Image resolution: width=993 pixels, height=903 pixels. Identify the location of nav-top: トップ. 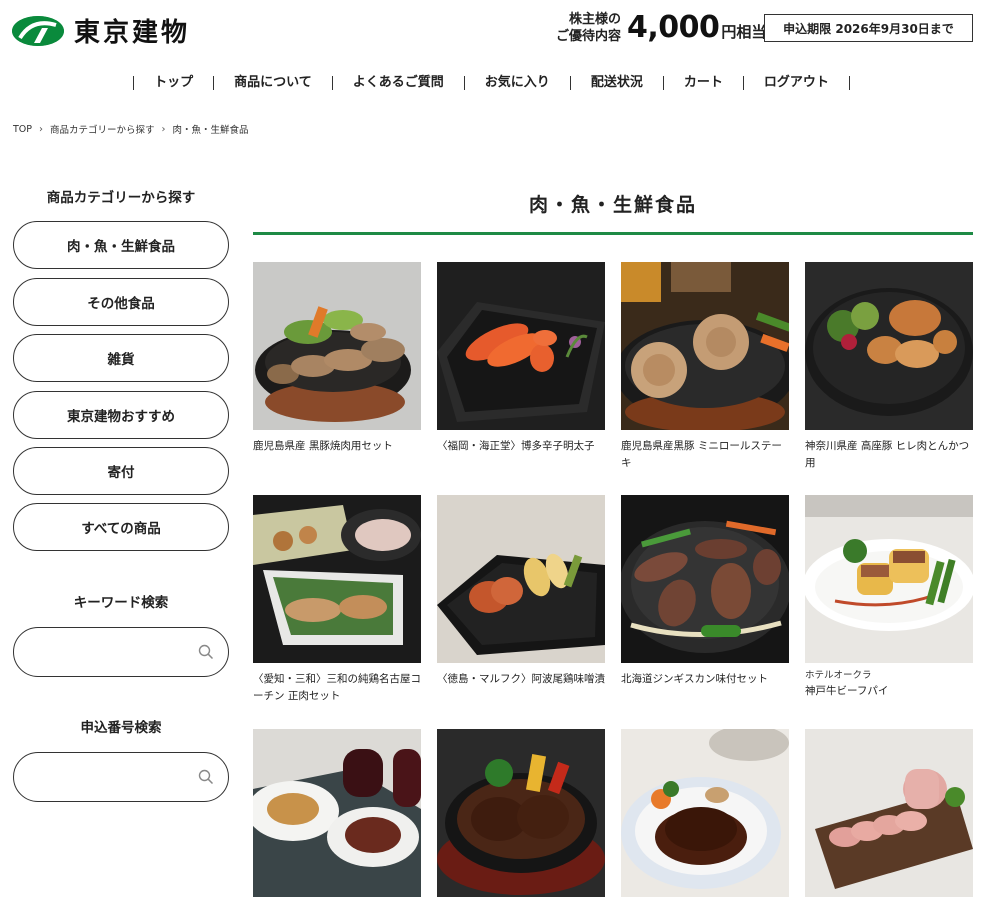
(173, 83).